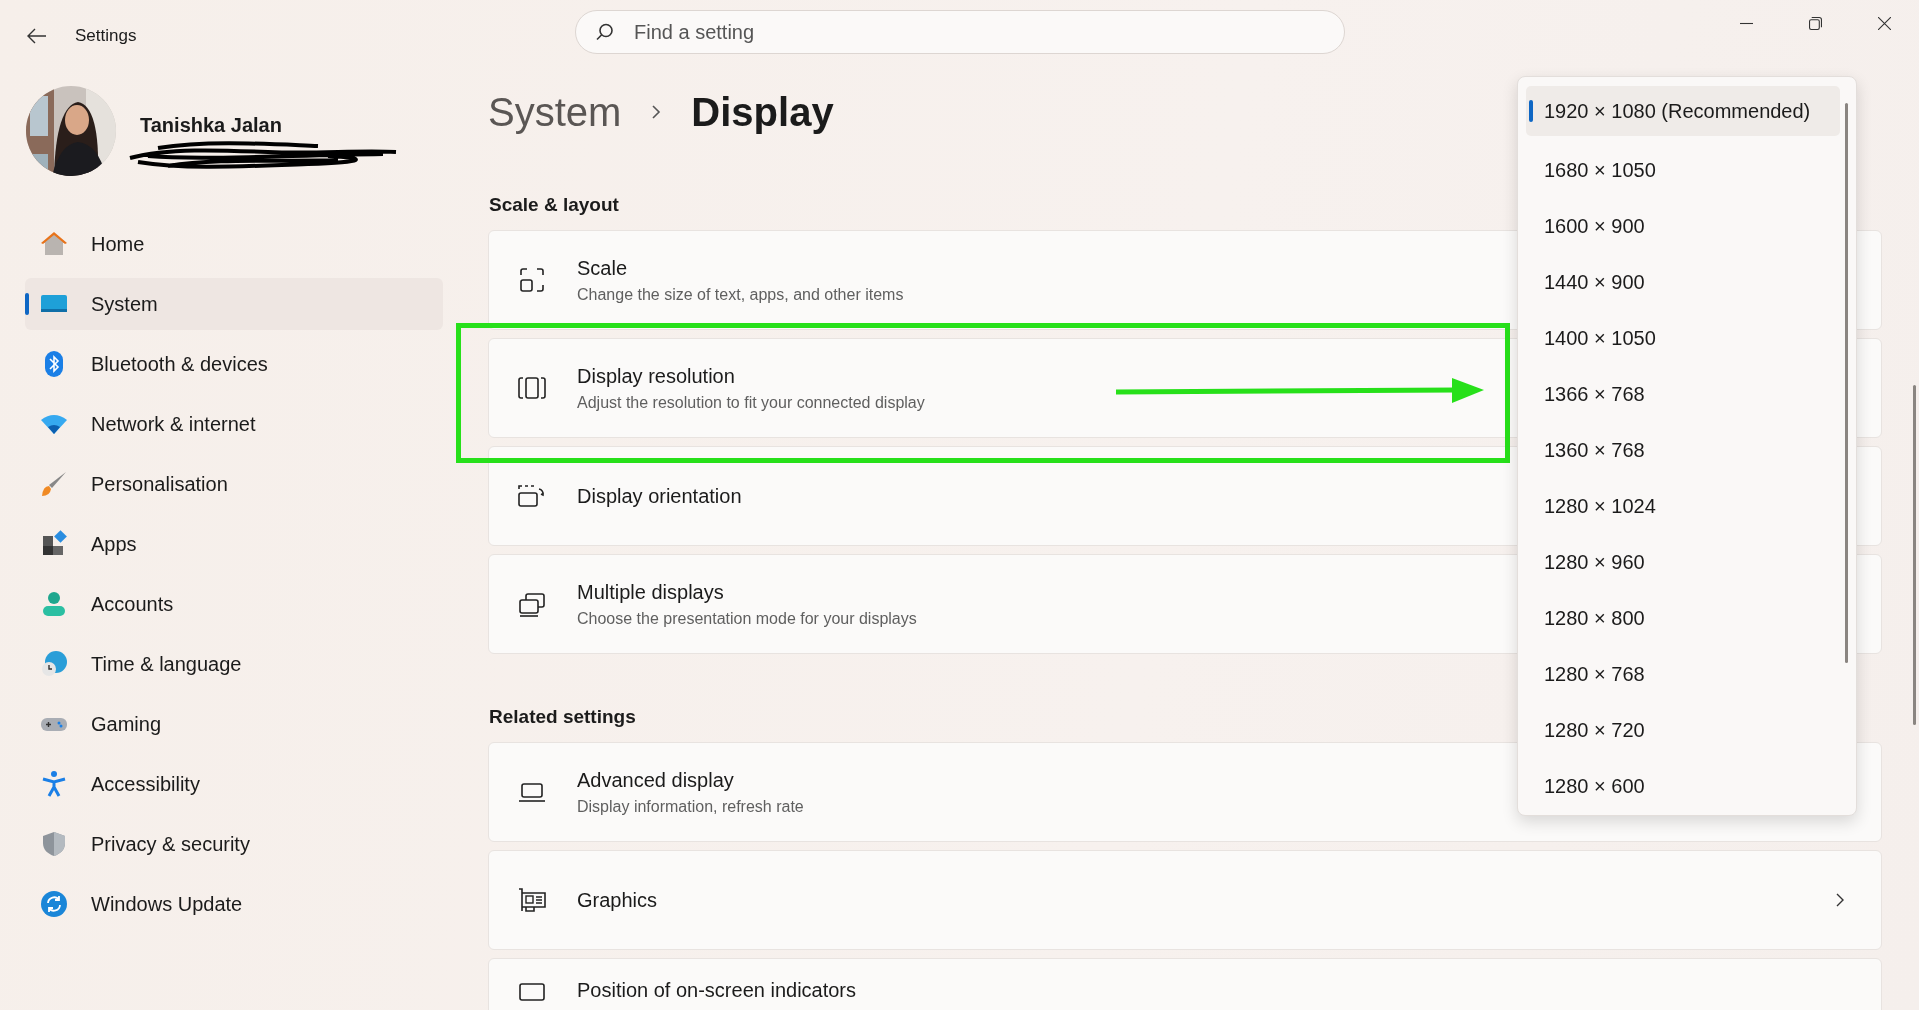  Describe the element at coordinates (106, 36) in the screenshot. I see `window-title: Settings` at that location.